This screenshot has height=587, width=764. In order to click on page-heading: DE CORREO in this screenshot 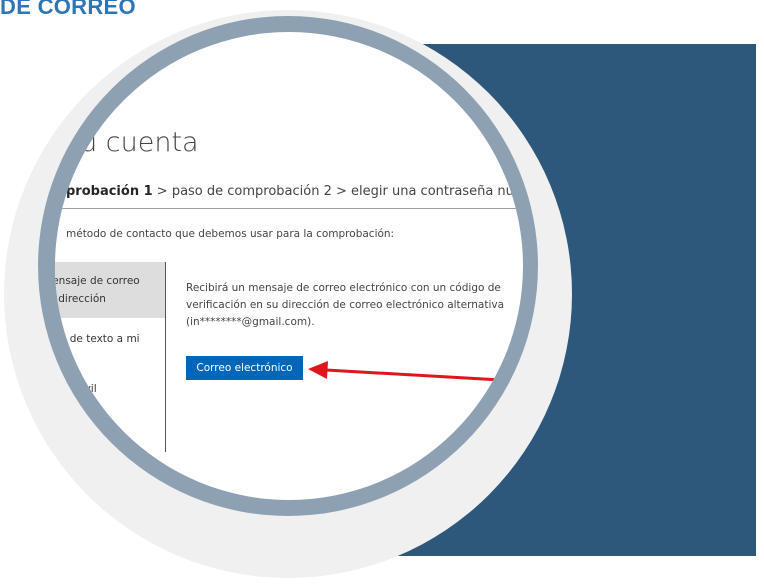, I will do `click(68, 9)`.